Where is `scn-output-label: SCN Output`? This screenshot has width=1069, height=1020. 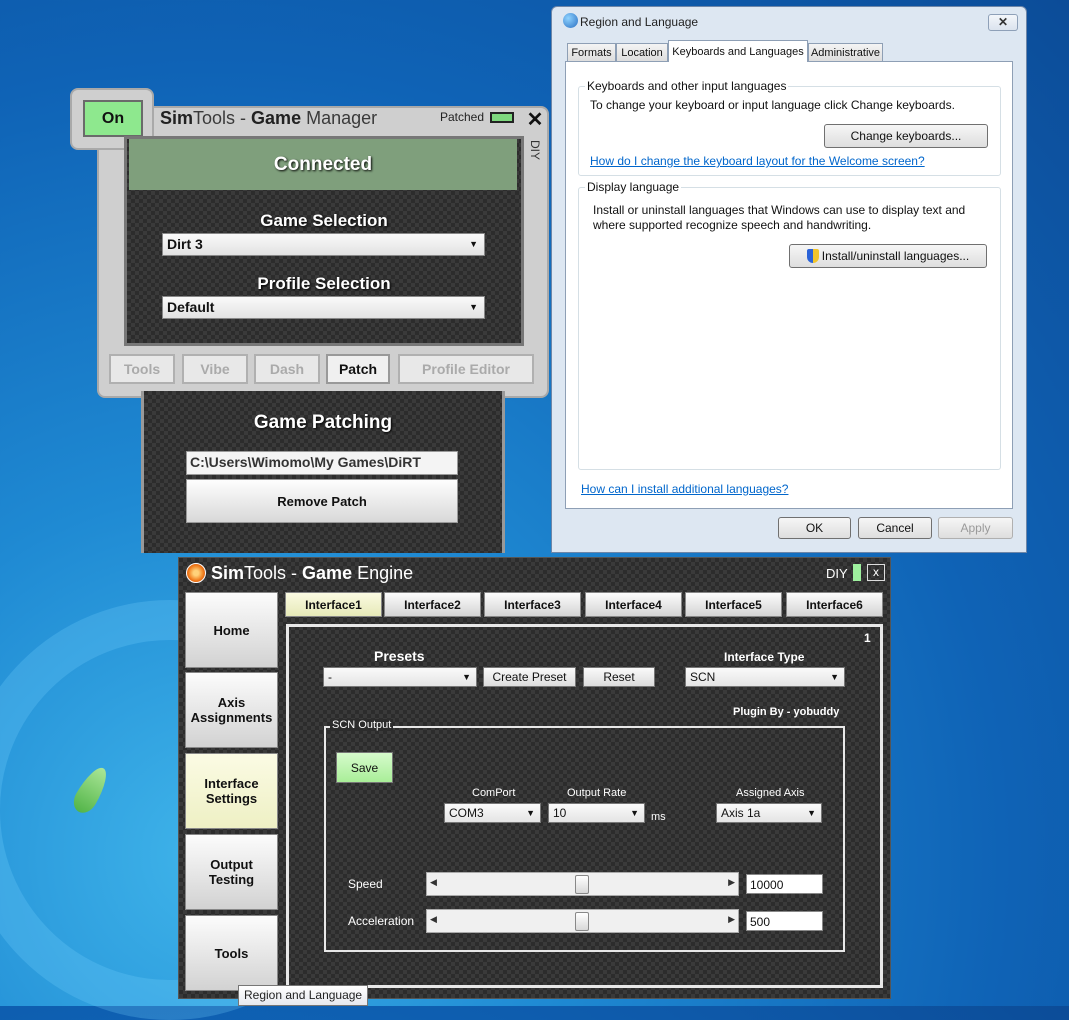 scn-output-label: SCN Output is located at coordinates (362, 725).